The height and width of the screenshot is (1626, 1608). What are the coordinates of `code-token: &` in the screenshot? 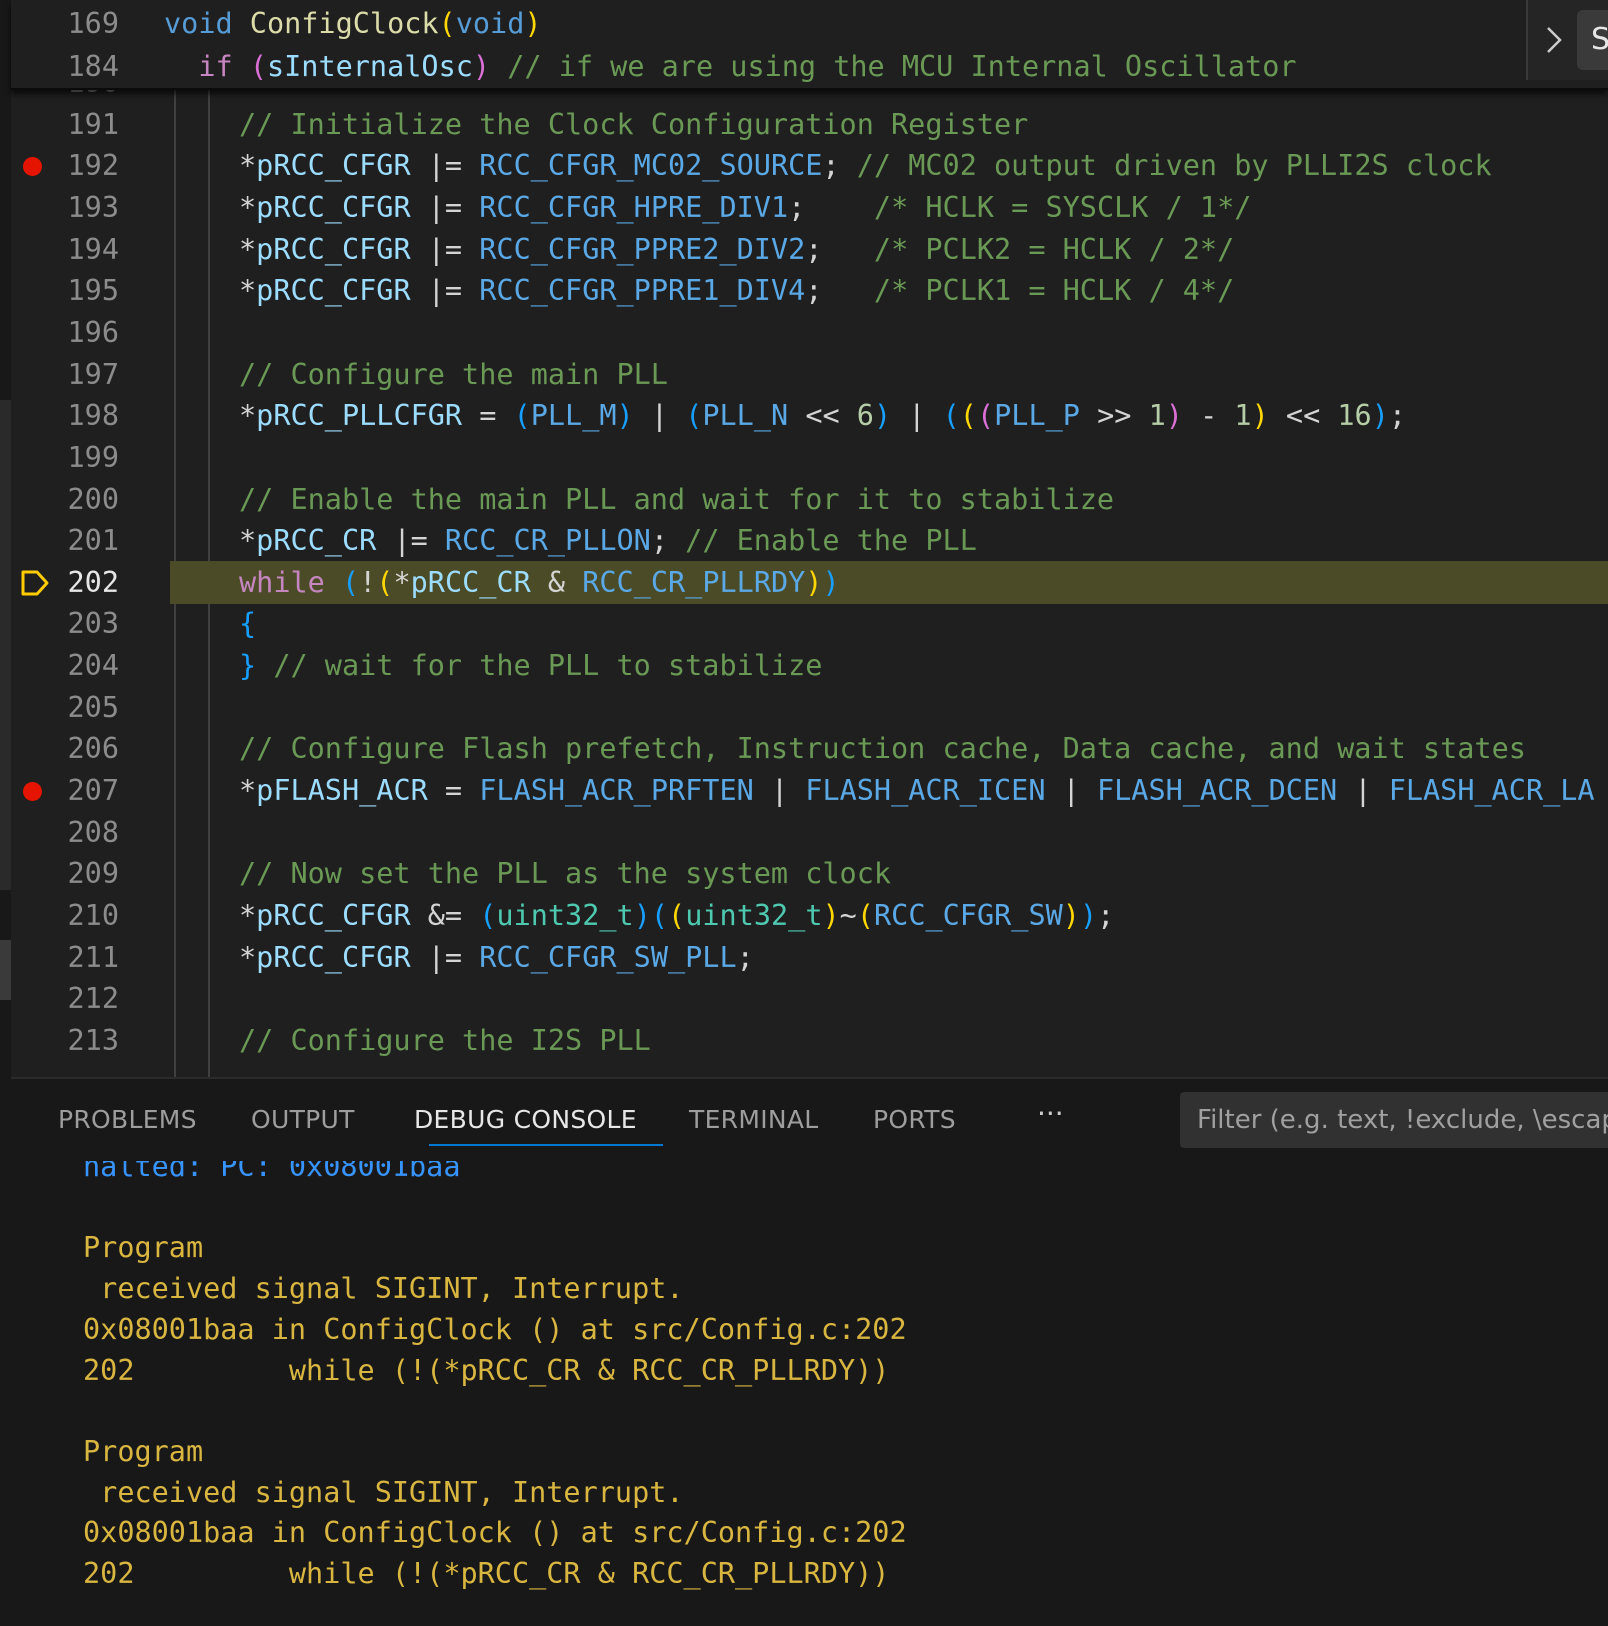 It's located at (556, 582).